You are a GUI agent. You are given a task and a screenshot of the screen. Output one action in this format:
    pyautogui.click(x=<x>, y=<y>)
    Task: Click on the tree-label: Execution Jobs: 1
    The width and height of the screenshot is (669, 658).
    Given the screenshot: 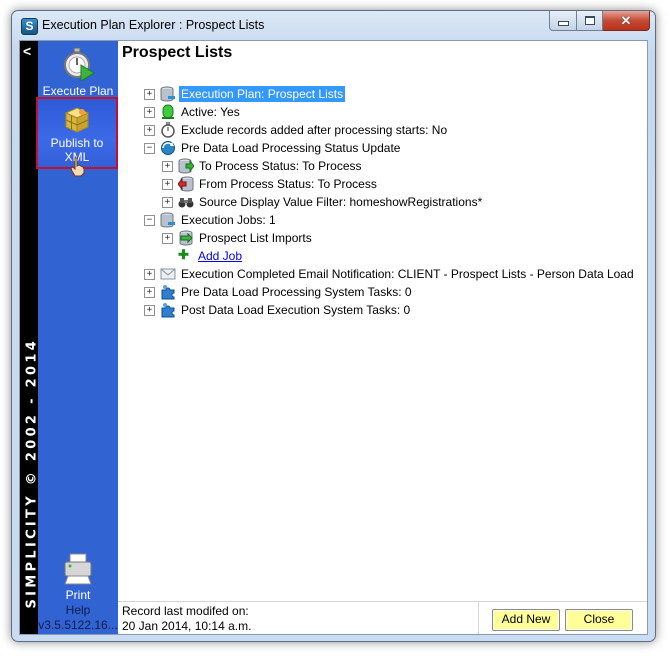 What is the action you would take?
    pyautogui.click(x=228, y=220)
    